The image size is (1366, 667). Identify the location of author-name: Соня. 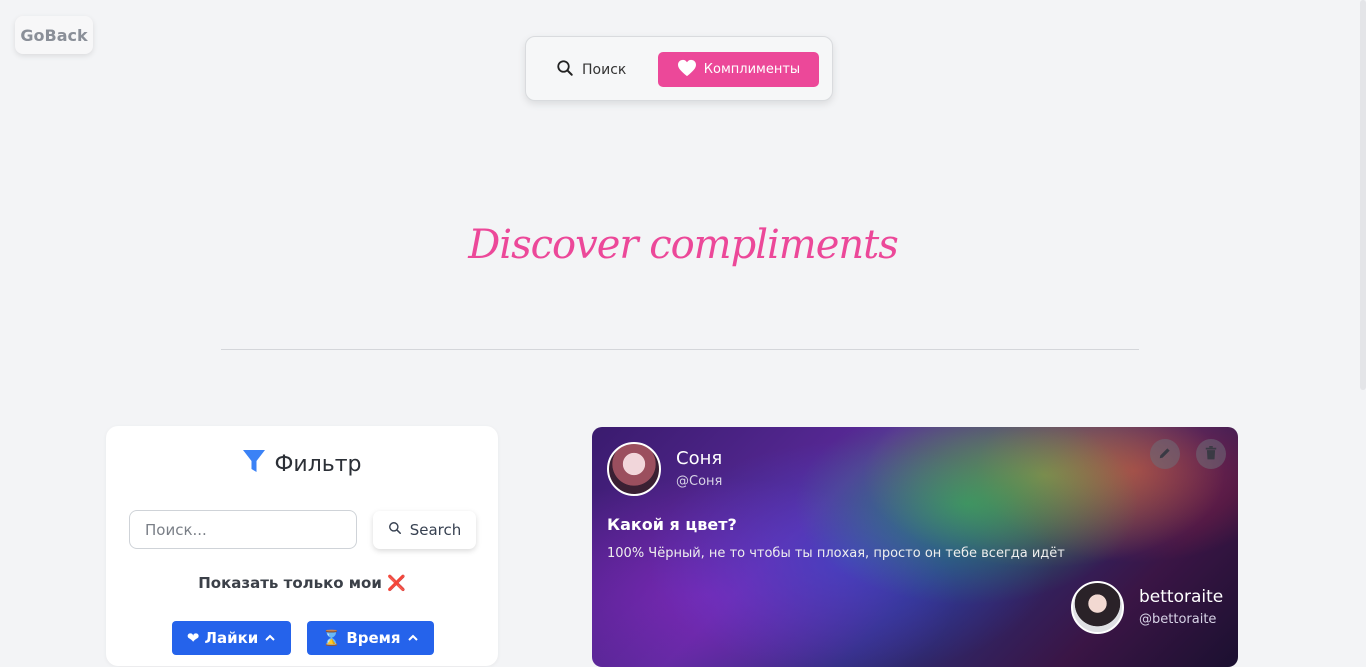
(699, 458).